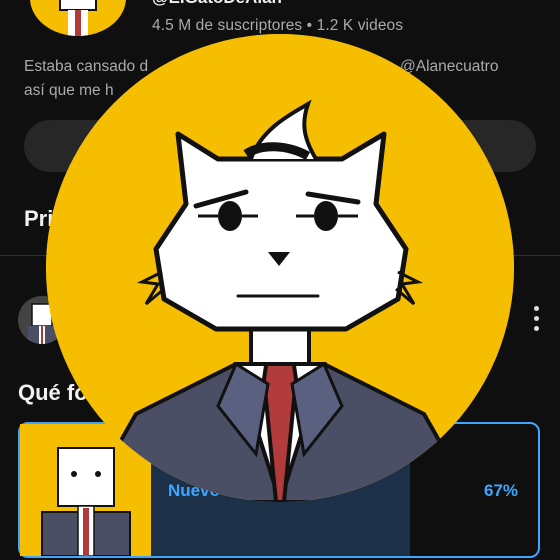 The height and width of the screenshot is (560, 560). Describe the element at coordinates (69, 91) in the screenshot. I see `channel-description-line2: así que me h` at that location.